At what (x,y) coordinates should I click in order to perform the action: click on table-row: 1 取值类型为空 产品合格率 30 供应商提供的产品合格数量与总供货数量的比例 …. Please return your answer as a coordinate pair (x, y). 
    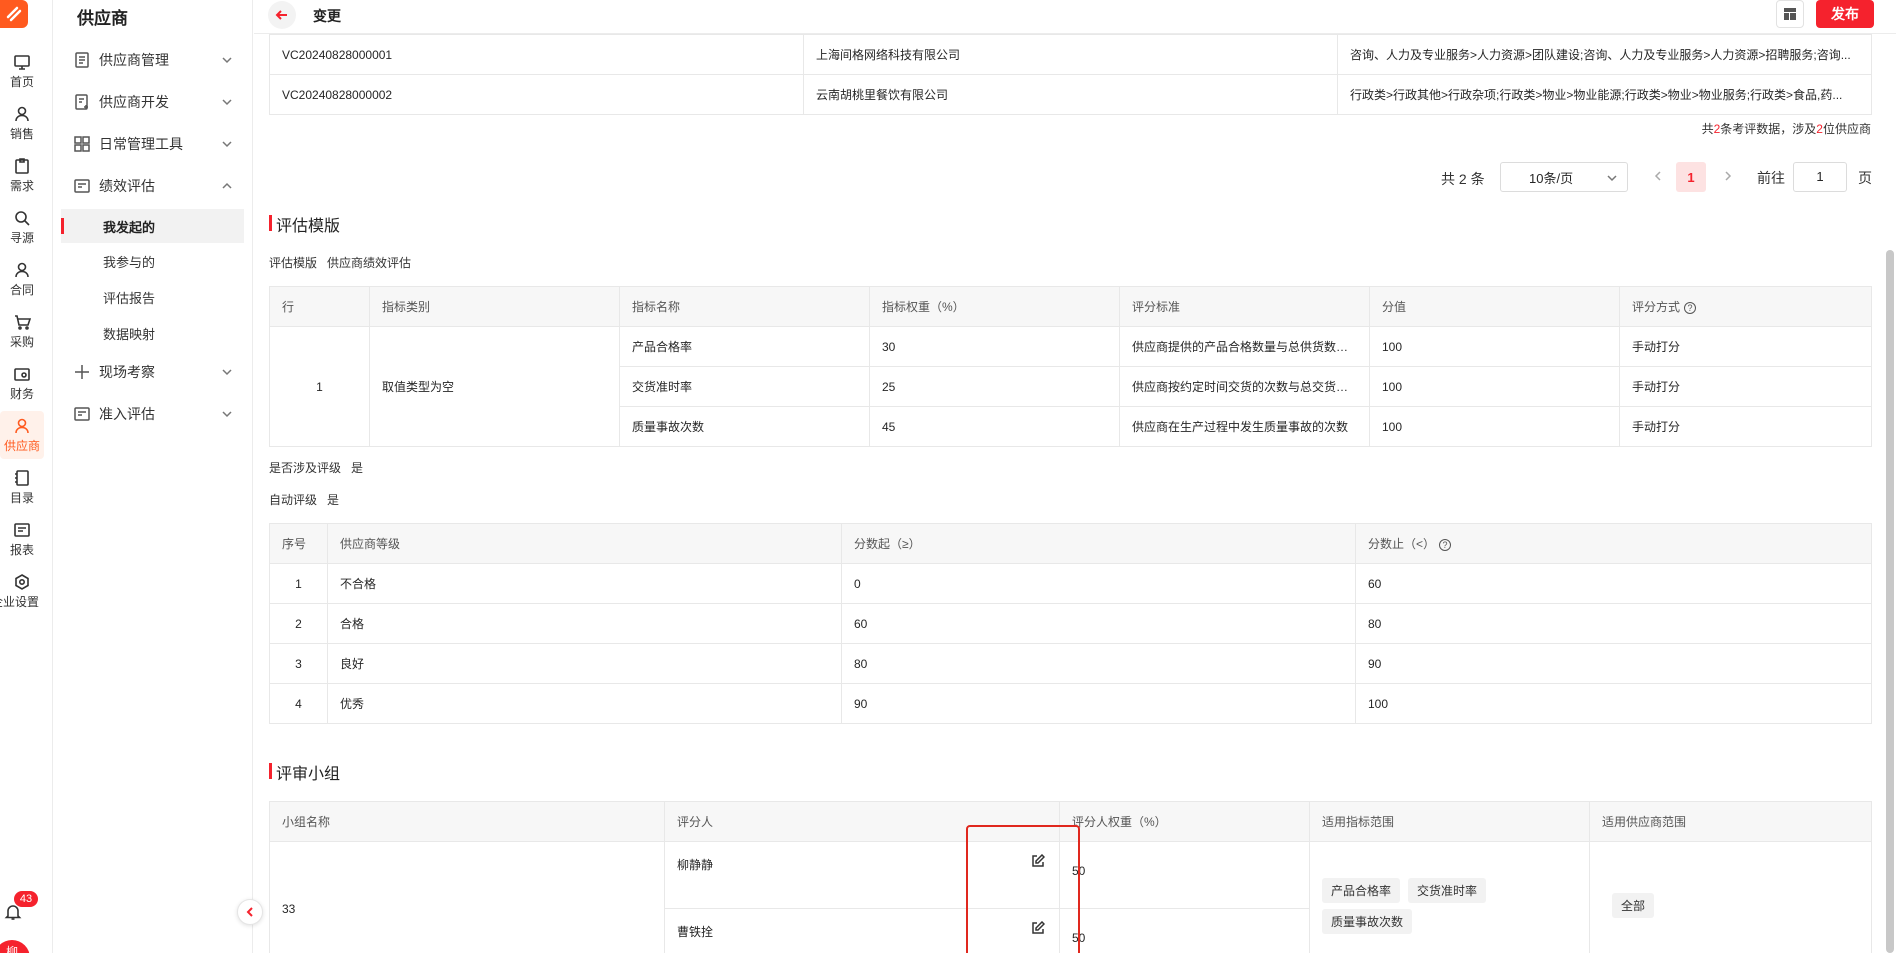
    Looking at the image, I should click on (1070, 386).